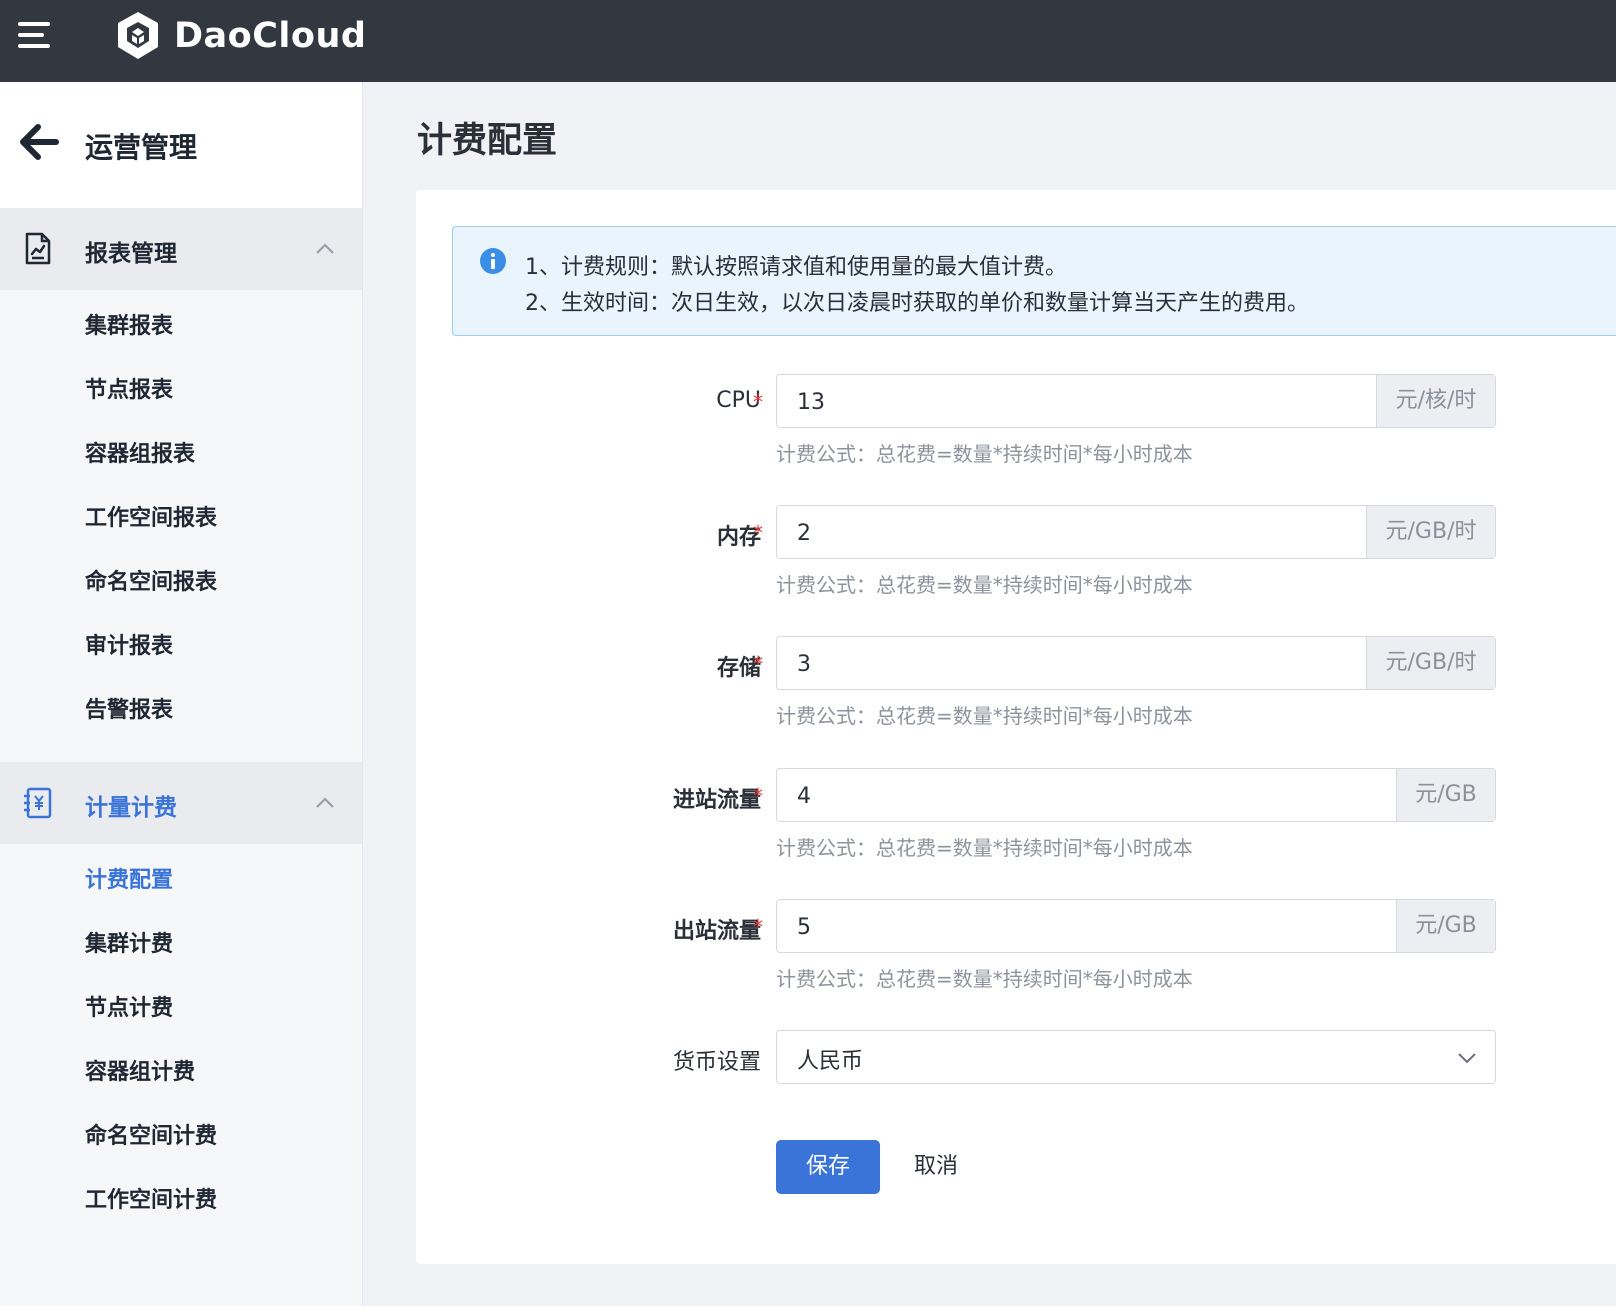 The width and height of the screenshot is (1616, 1306). Describe the element at coordinates (140, 452) in the screenshot. I see `sidebar-item-pod-report: 容器组报表` at that location.